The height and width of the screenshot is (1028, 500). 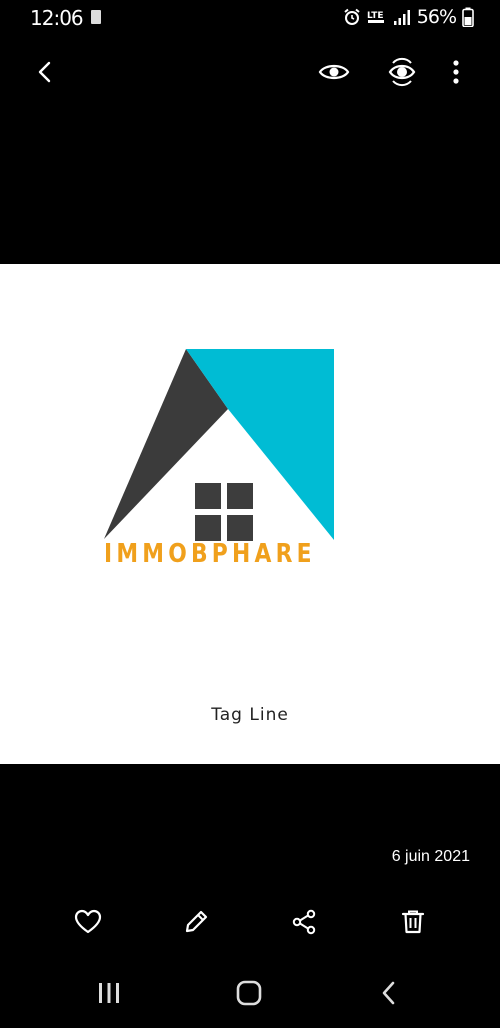 I want to click on favorite-button, so click(x=88, y=922).